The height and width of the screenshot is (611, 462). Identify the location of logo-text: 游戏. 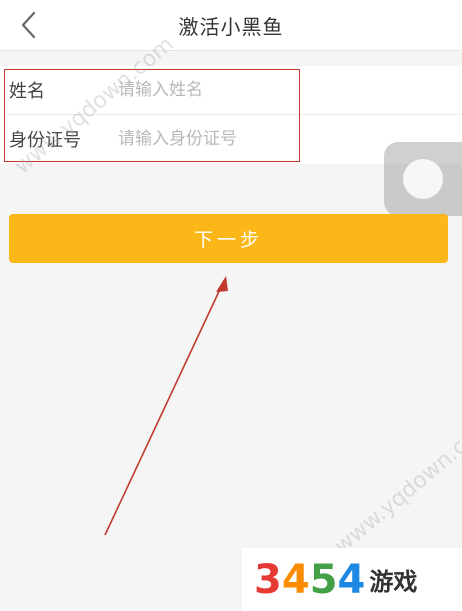
(393, 582).